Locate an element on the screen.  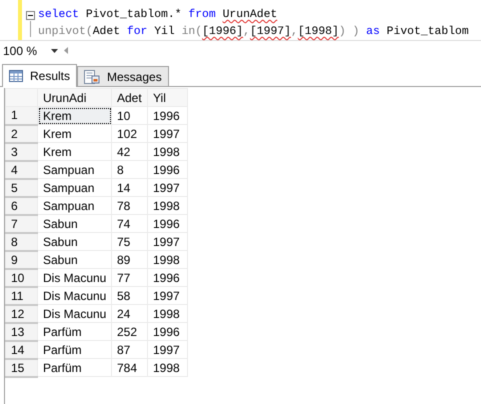
code-line: select Pivot_tablom.* from UrunAdet is located at coordinates (158, 15).